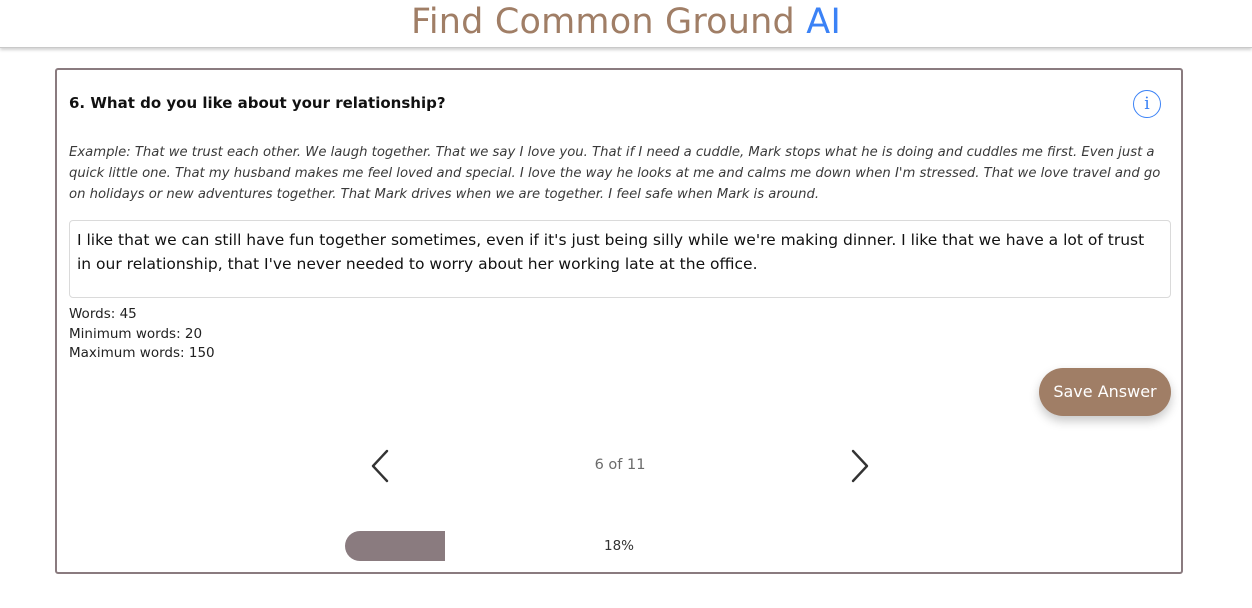 The image size is (1252, 608). What do you see at coordinates (136, 333) in the screenshot?
I see `minimum-words: Minimum words: 20` at bounding box center [136, 333].